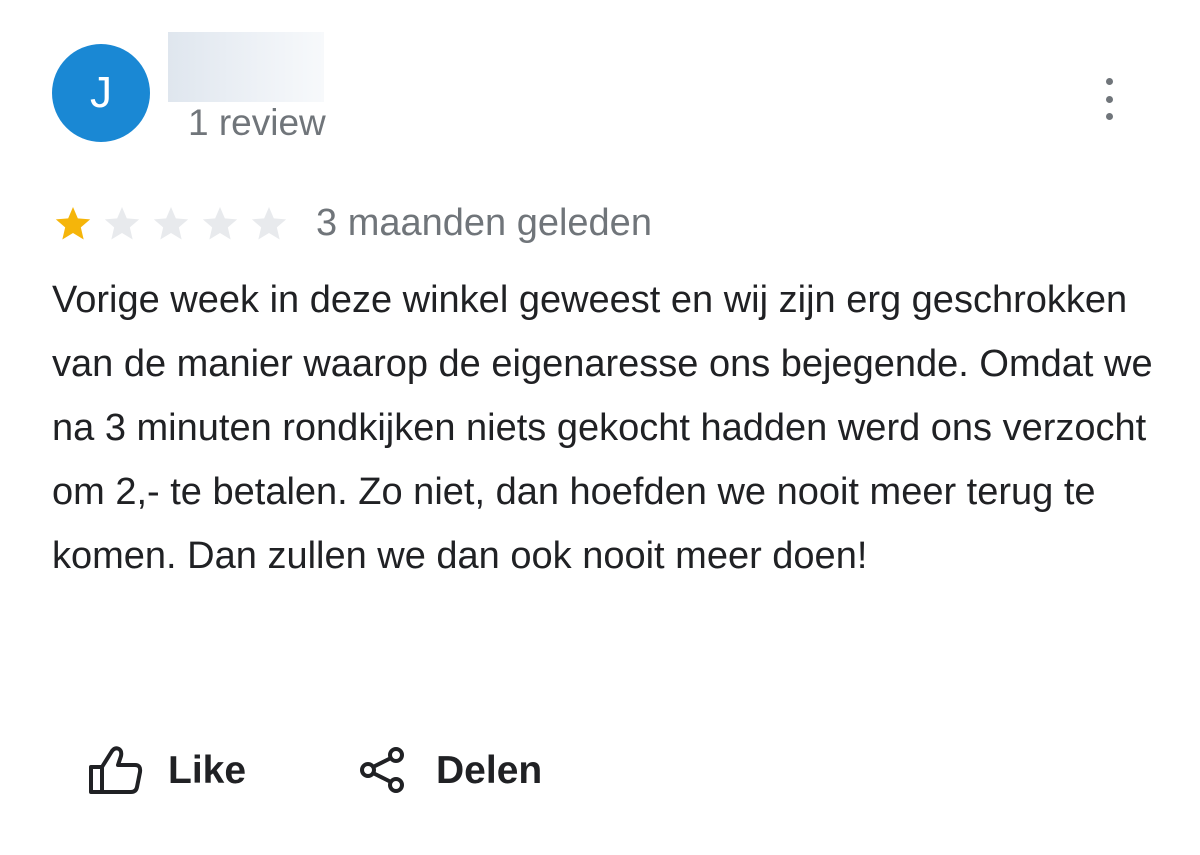  I want to click on review-date: 3 maanden geleden, so click(484, 223).